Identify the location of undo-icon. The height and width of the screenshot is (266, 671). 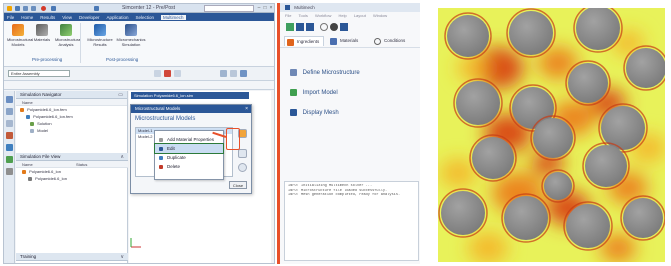
(25, 8).